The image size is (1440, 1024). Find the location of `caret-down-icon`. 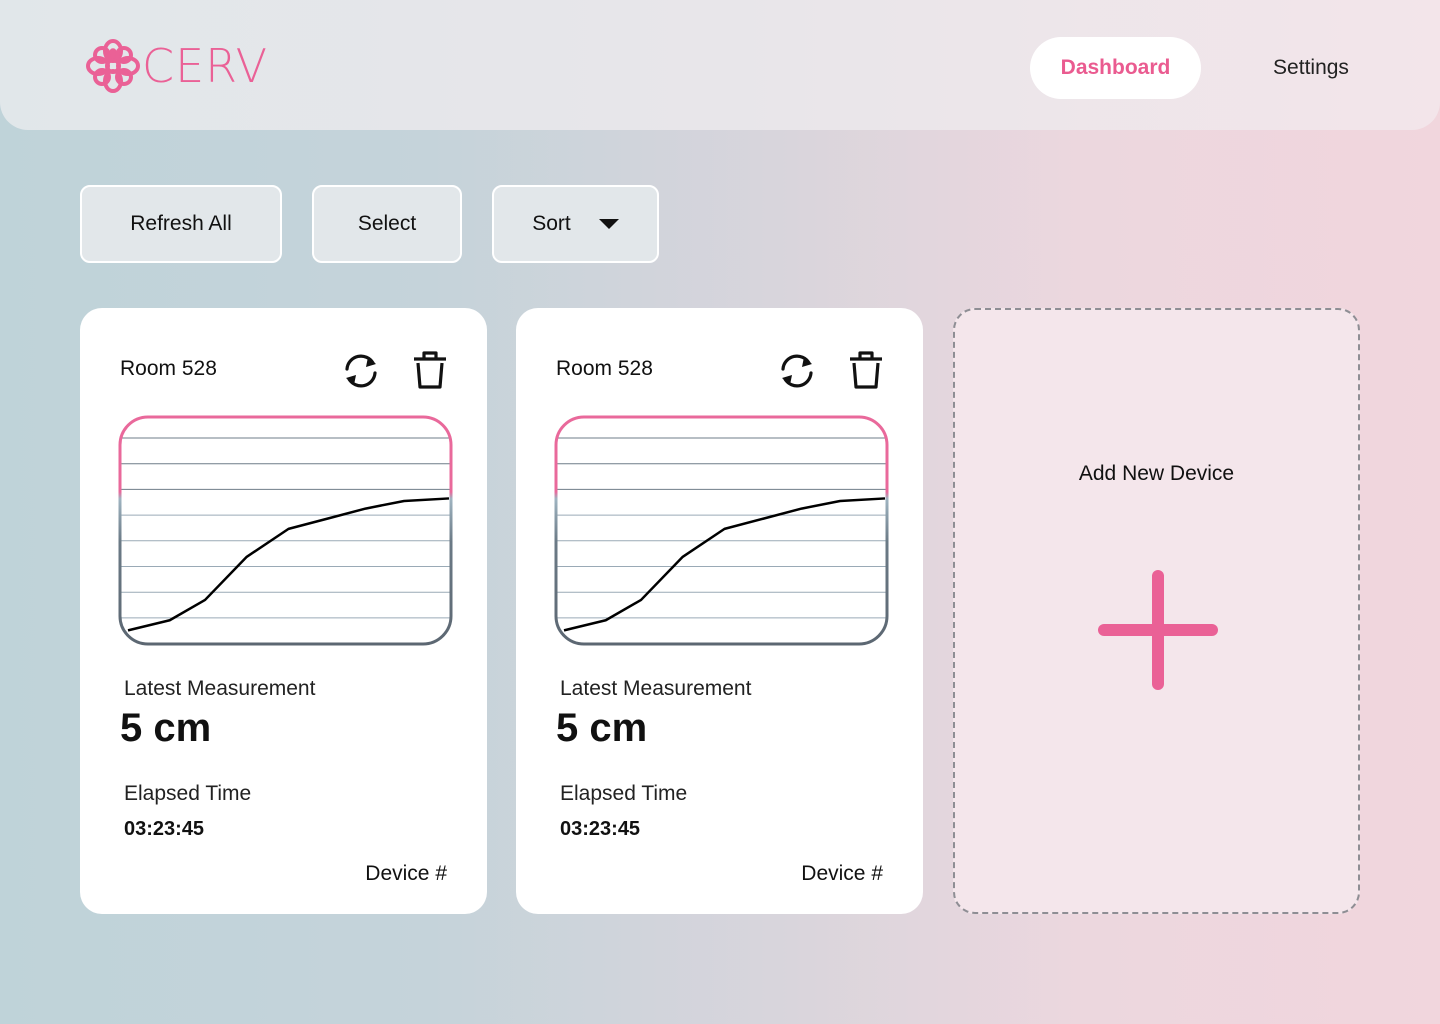

caret-down-icon is located at coordinates (608, 224).